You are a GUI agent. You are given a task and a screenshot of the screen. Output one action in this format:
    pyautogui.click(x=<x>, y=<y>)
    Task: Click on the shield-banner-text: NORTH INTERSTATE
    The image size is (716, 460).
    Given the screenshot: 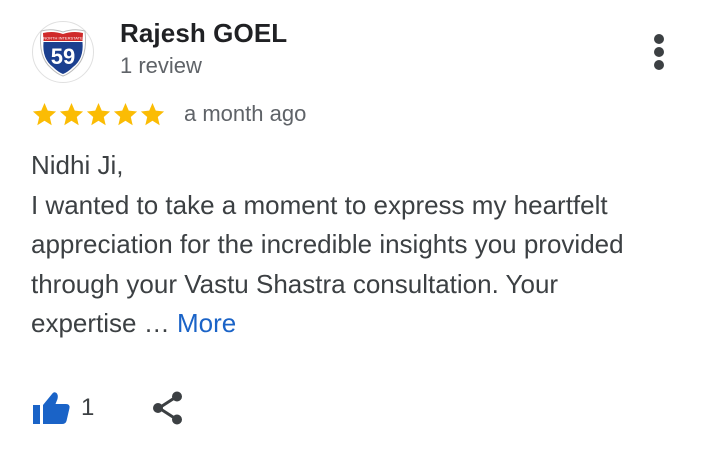 What is the action you would take?
    pyautogui.click(x=63, y=38)
    